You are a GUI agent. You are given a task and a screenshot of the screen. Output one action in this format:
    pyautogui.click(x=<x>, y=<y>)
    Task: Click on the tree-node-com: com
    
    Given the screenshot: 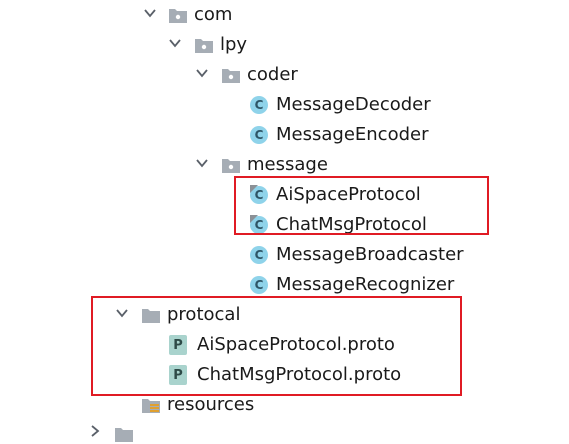 What is the action you would take?
    pyautogui.click(x=200, y=15)
    